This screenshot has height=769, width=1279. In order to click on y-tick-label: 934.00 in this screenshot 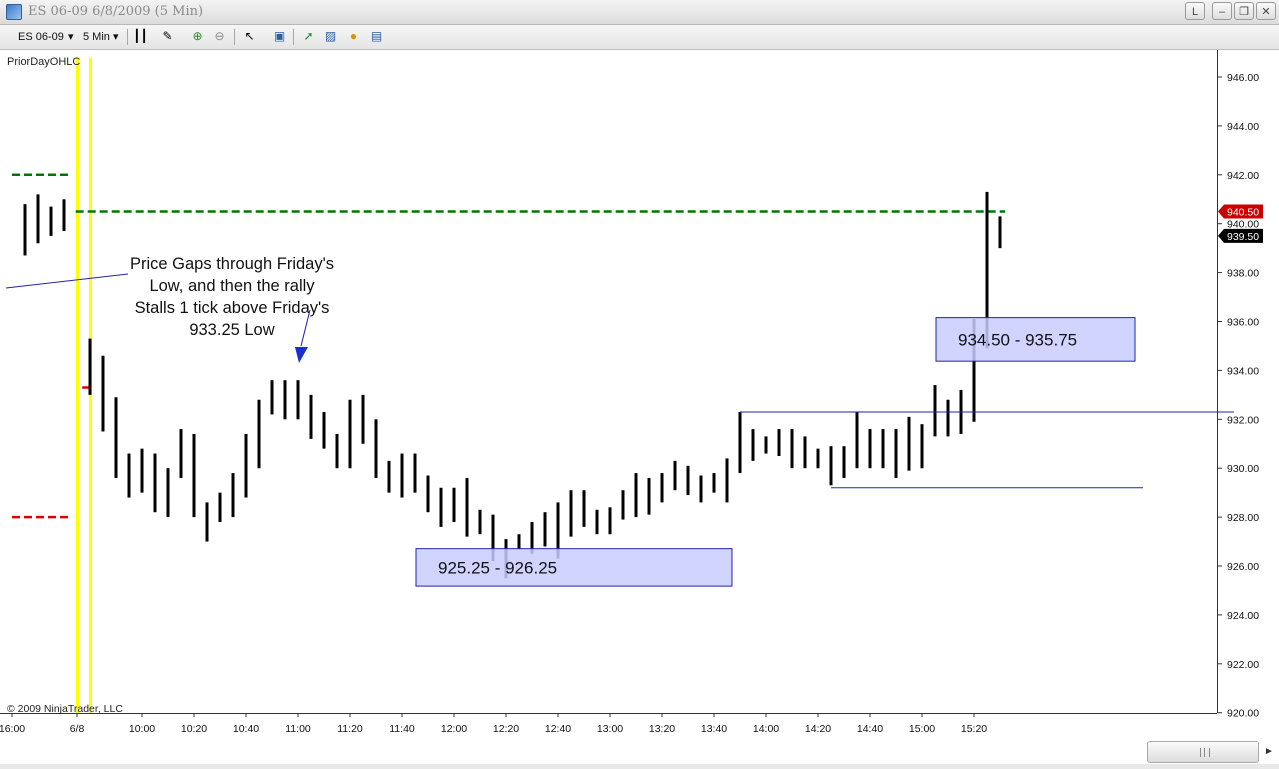, I will do `click(1243, 371)`.